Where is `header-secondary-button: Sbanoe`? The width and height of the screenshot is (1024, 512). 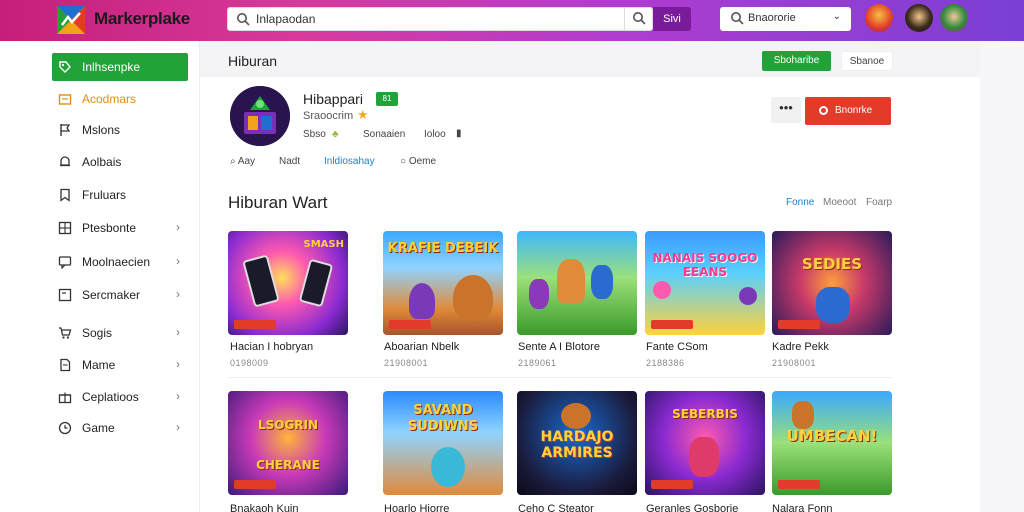 header-secondary-button: Sbanoe is located at coordinates (867, 61).